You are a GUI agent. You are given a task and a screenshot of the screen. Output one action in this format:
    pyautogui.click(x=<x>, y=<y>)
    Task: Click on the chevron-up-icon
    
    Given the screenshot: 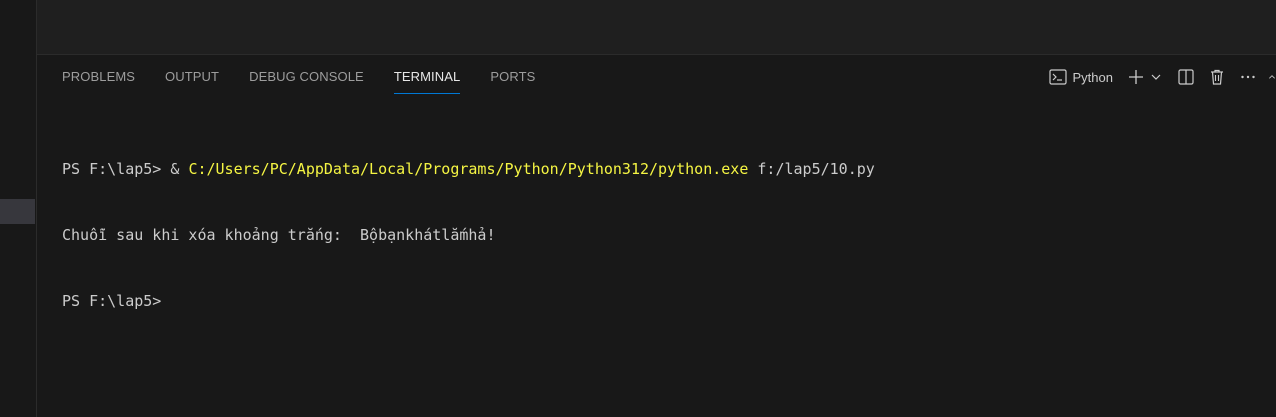 What is the action you would take?
    pyautogui.click(x=1272, y=77)
    